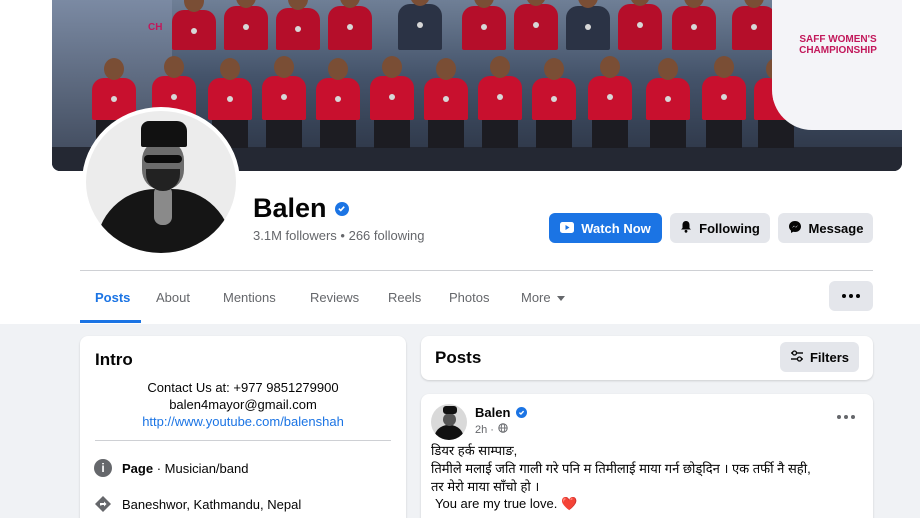  Describe the element at coordinates (616, 228) in the screenshot. I see `watch-now-label: Watch Now` at that location.